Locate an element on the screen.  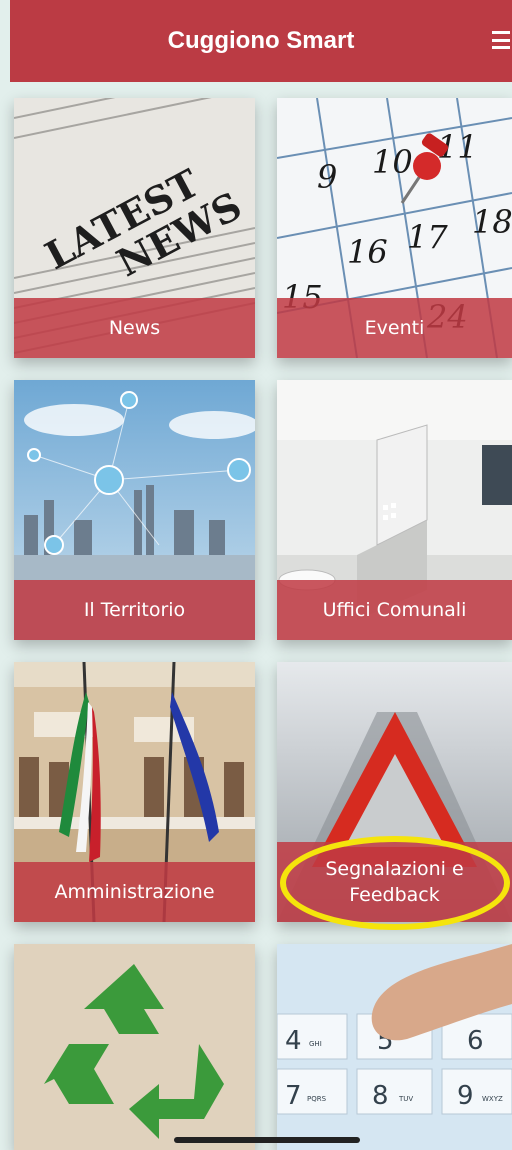
app-header: Cuggiono Smart is located at coordinates (261, 41).